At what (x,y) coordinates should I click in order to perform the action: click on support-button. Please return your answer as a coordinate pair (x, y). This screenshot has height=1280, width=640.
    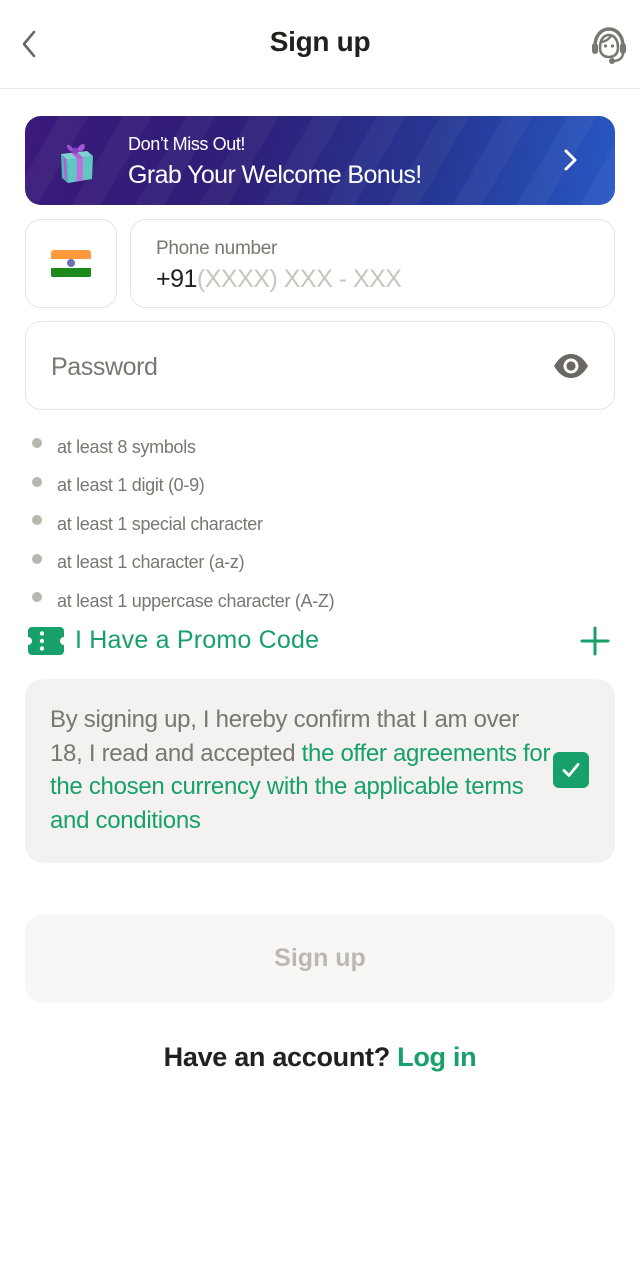
    Looking at the image, I should click on (609, 45).